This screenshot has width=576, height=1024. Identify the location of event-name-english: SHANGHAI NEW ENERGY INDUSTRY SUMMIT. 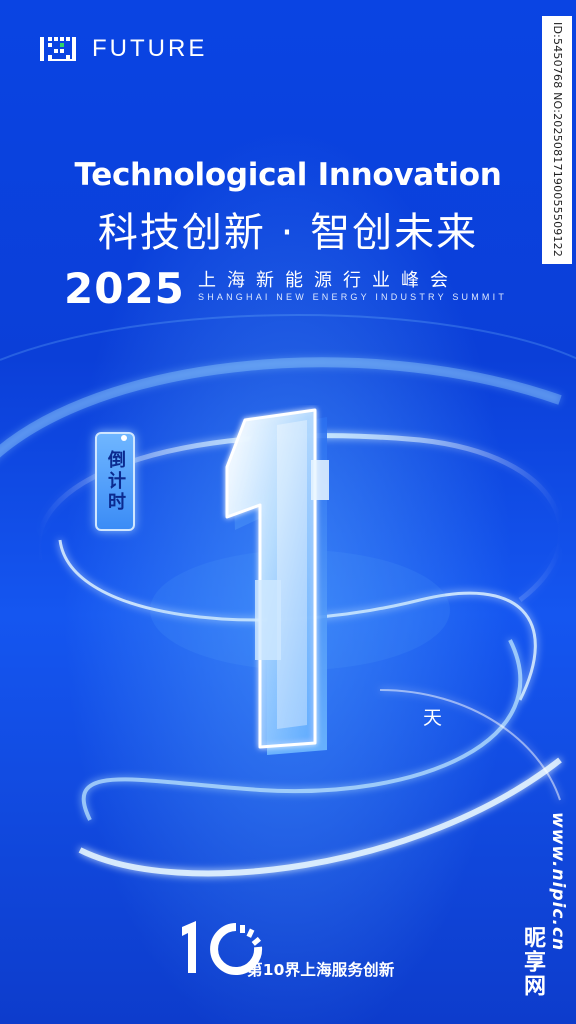
(353, 297).